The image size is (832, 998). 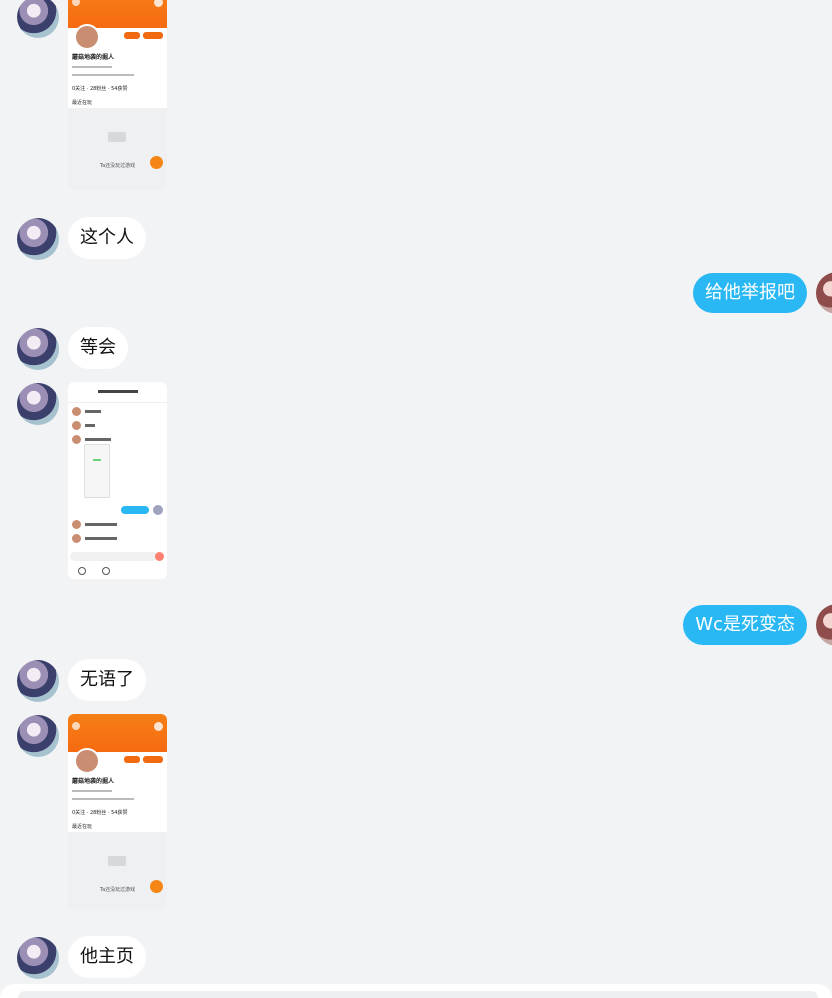 What do you see at coordinates (107, 680) in the screenshot?
I see `message-bubble: 无语了` at bounding box center [107, 680].